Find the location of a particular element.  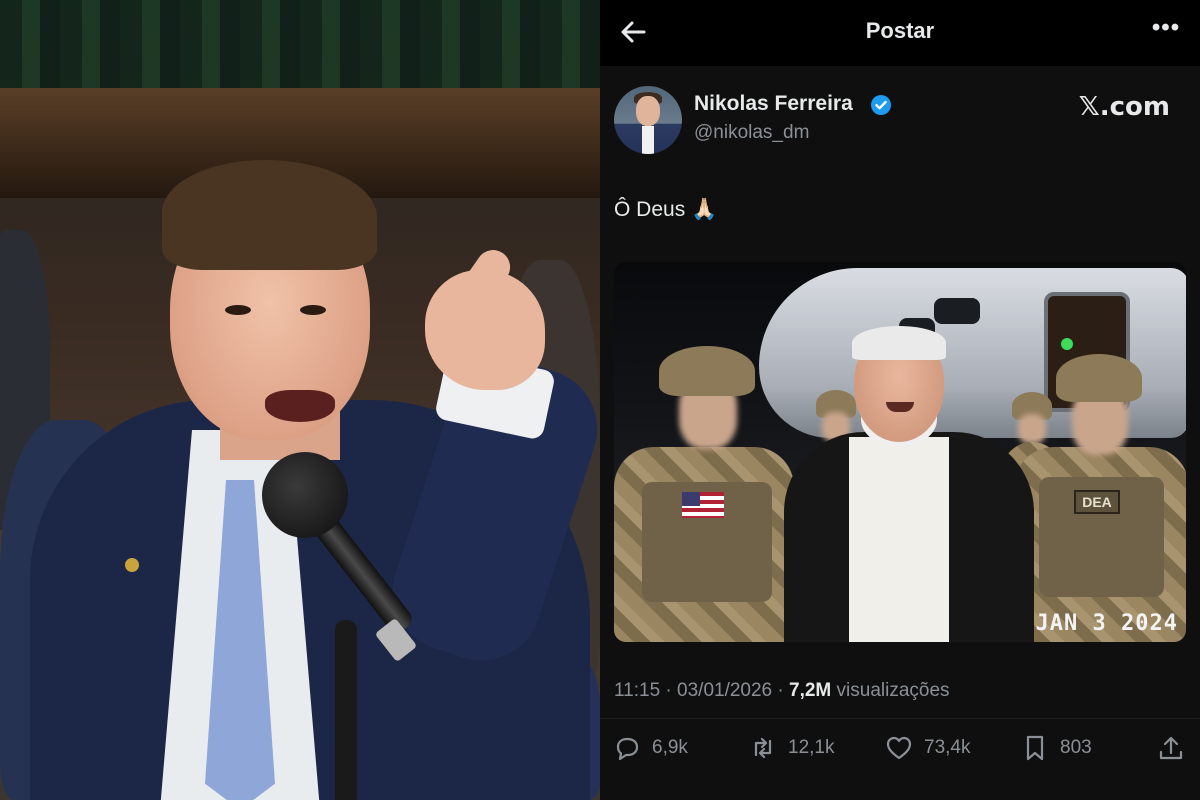

avatar is located at coordinates (648, 120).